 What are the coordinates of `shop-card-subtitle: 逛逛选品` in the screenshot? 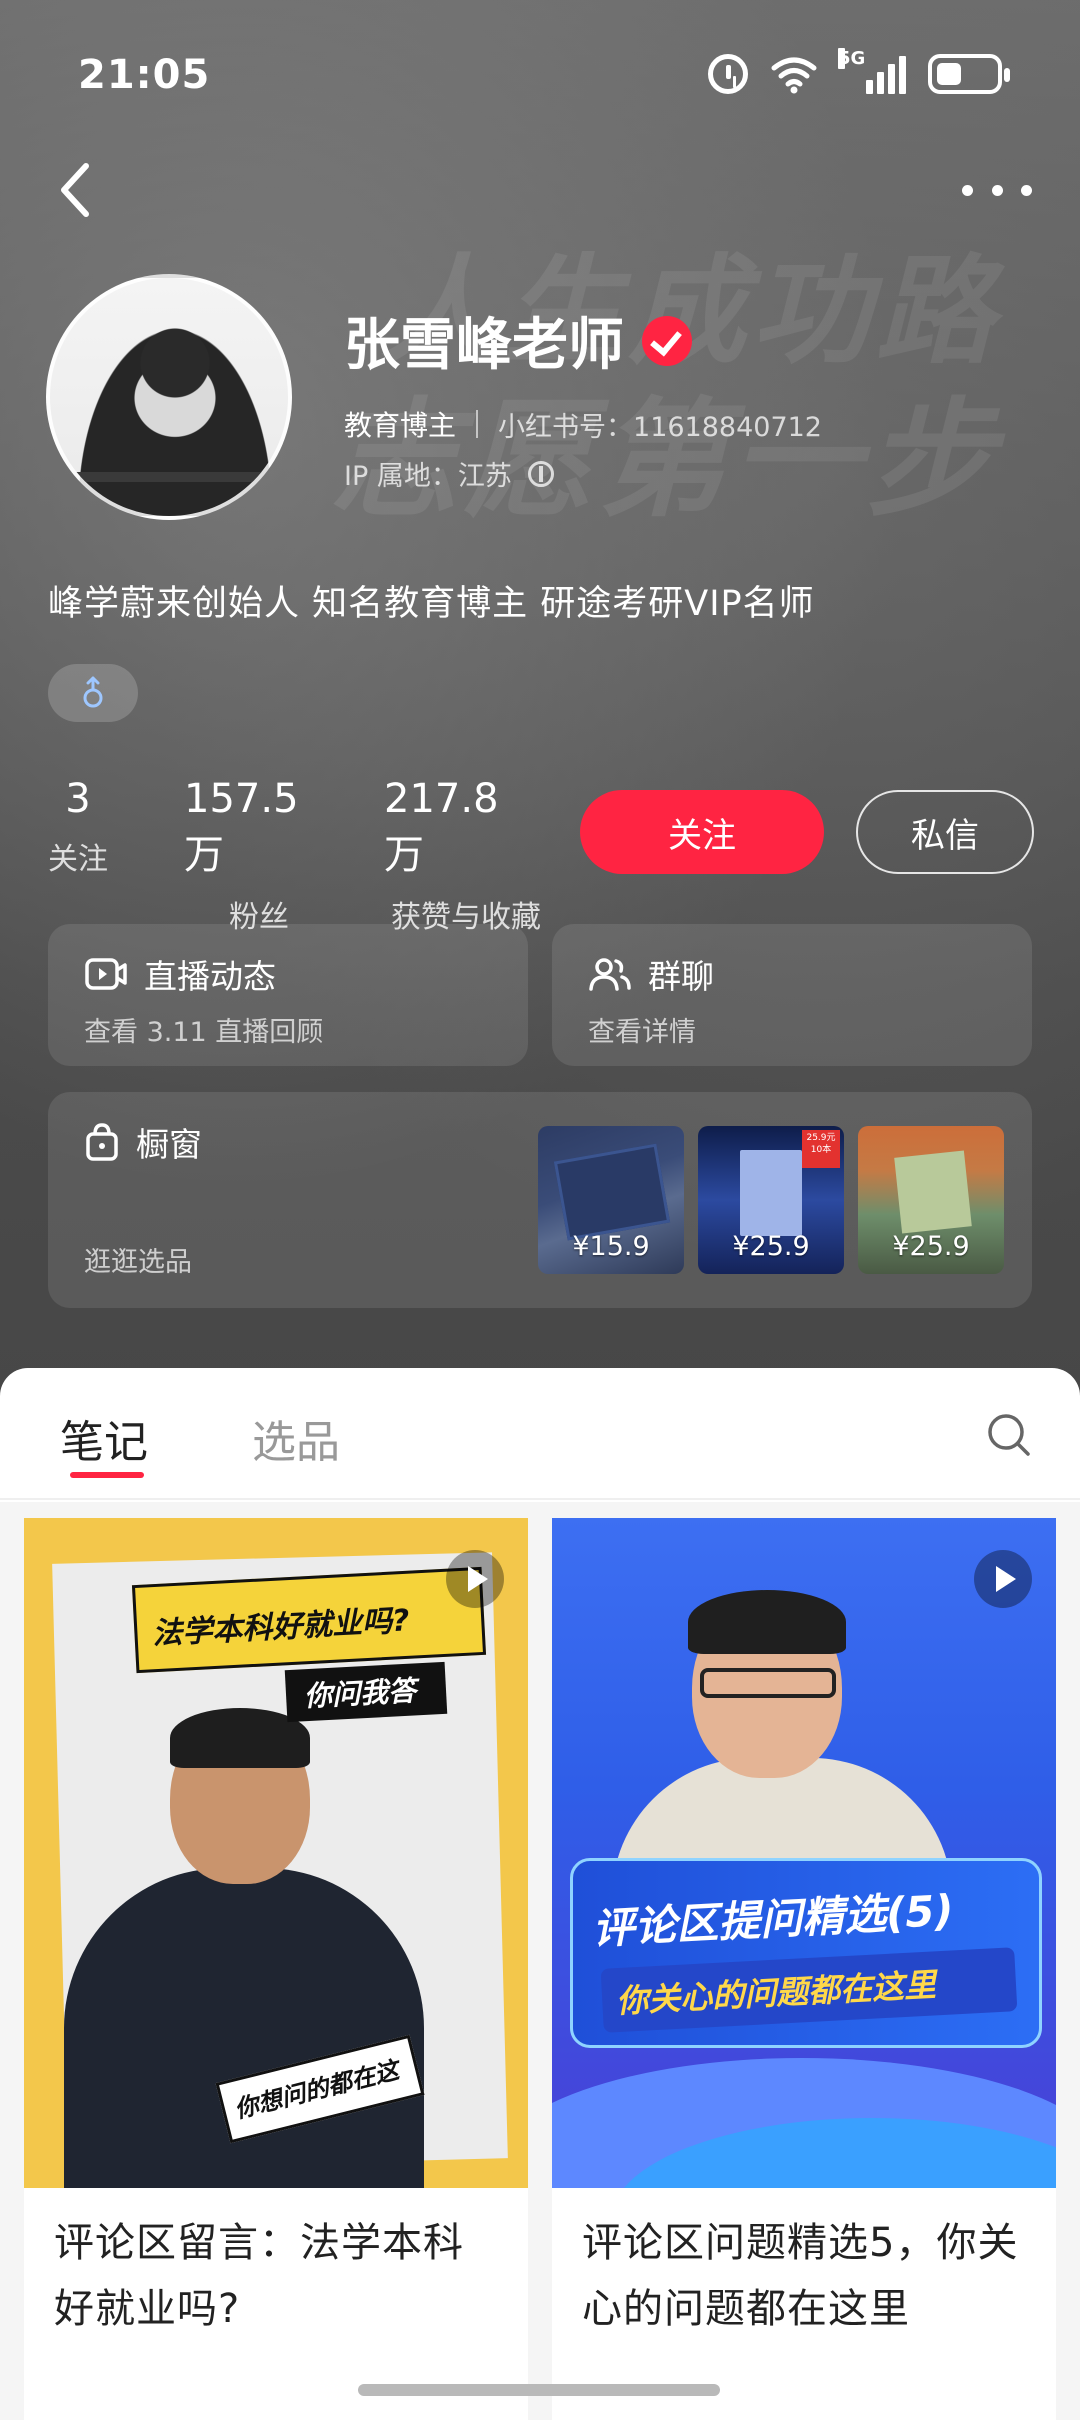 It's located at (138, 1262).